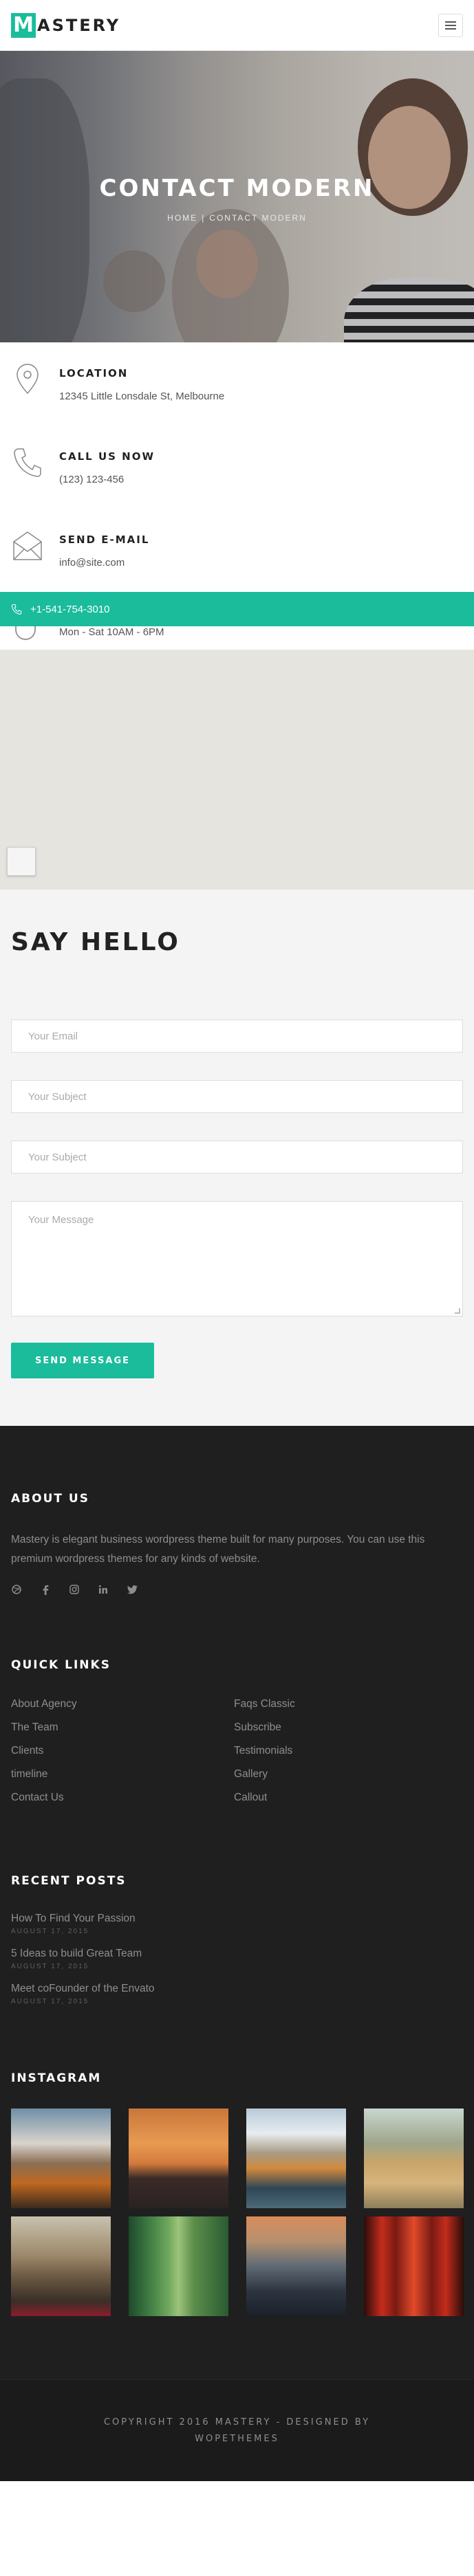 The width and height of the screenshot is (474, 2576). What do you see at coordinates (92, 563) in the screenshot?
I see `contact-text: info@site.com` at bounding box center [92, 563].